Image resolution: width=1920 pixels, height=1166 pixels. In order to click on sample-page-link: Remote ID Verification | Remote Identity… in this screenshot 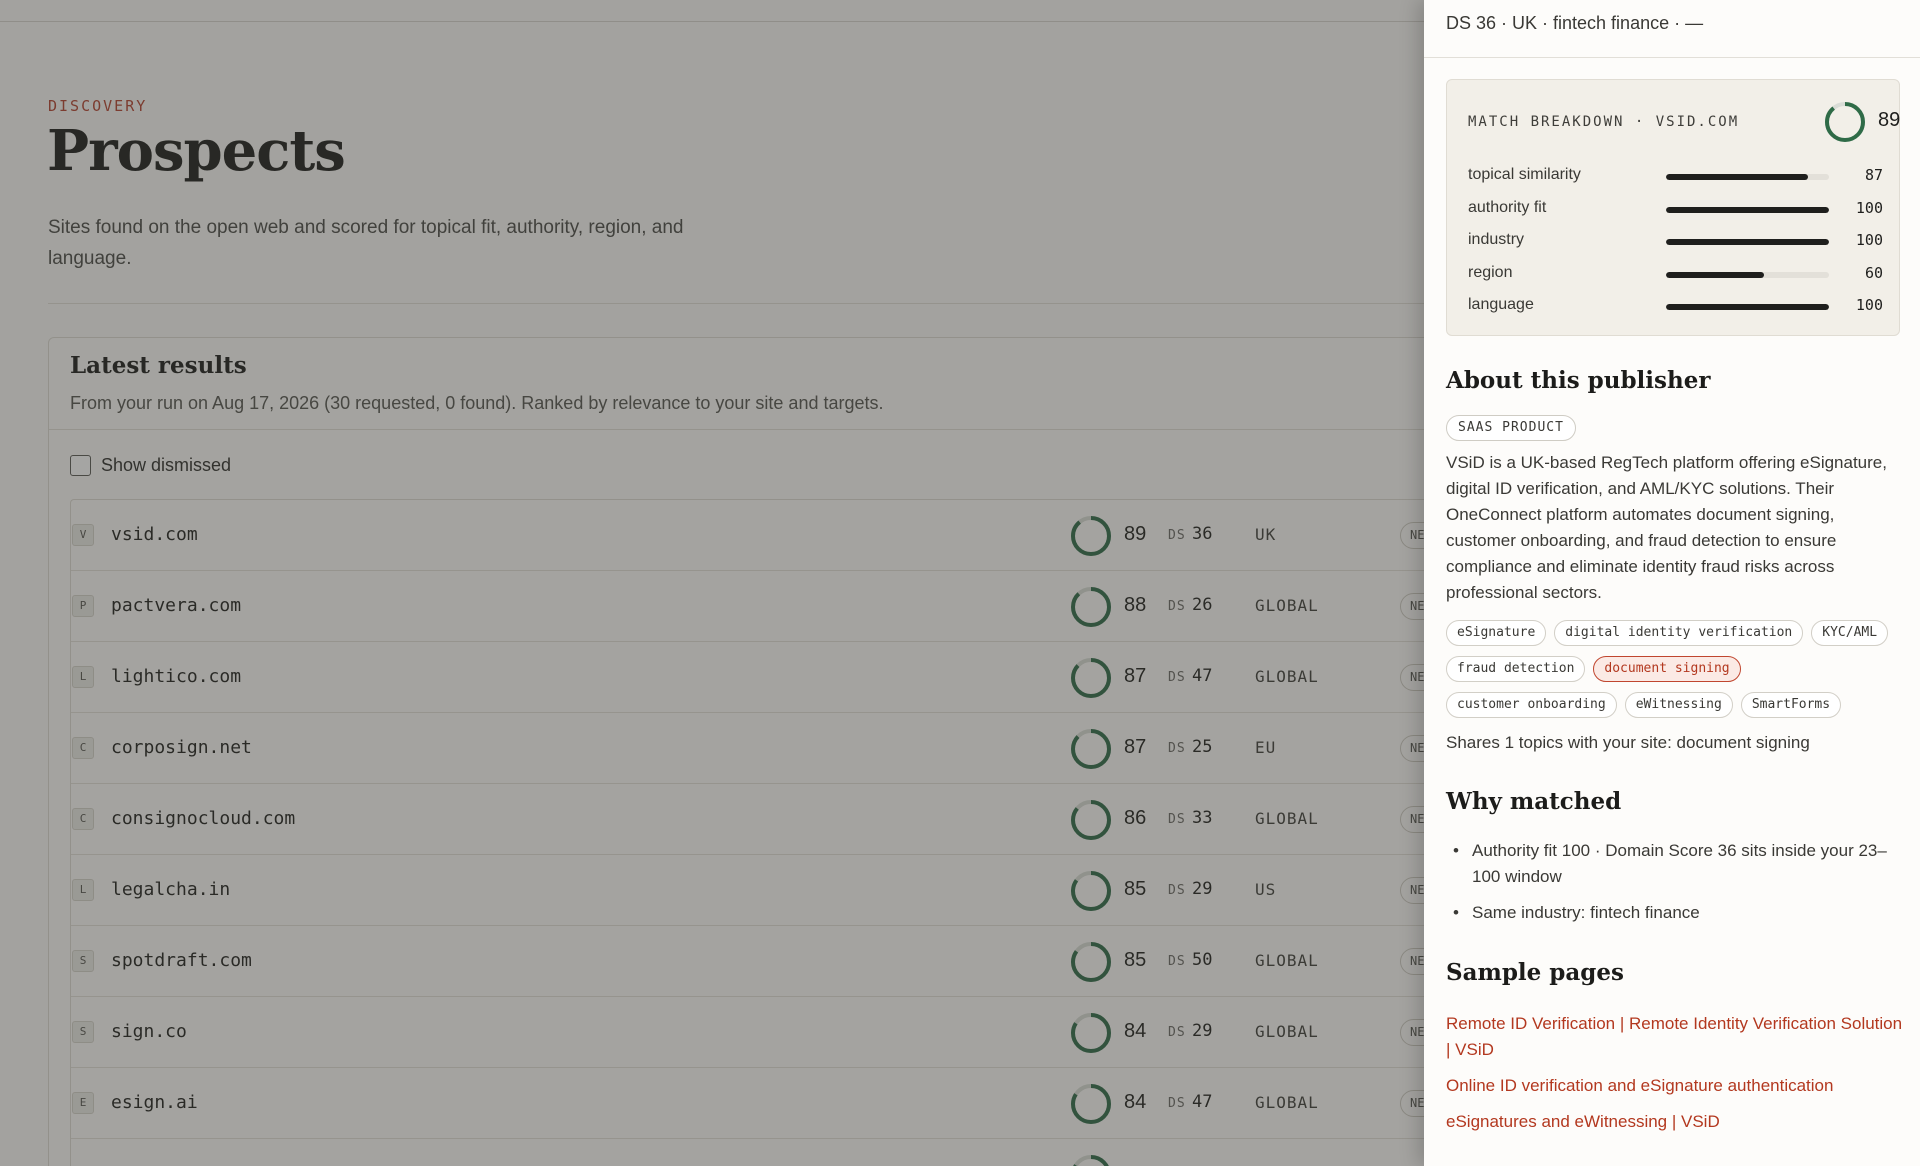, I will do `click(1676, 1037)`.